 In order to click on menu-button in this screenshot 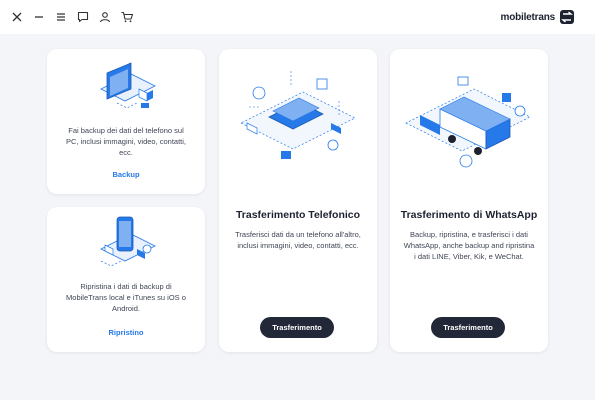, I will do `click(61, 17)`.